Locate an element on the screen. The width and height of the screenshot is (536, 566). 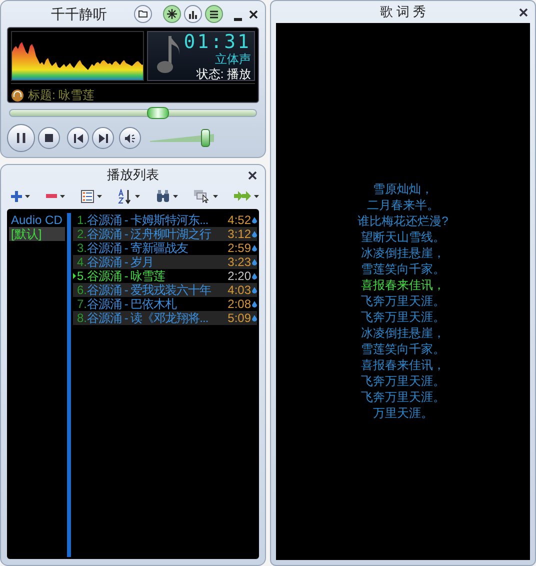
track-title: 谷源涌 - 巴依木札 is located at coordinates (132, 304).